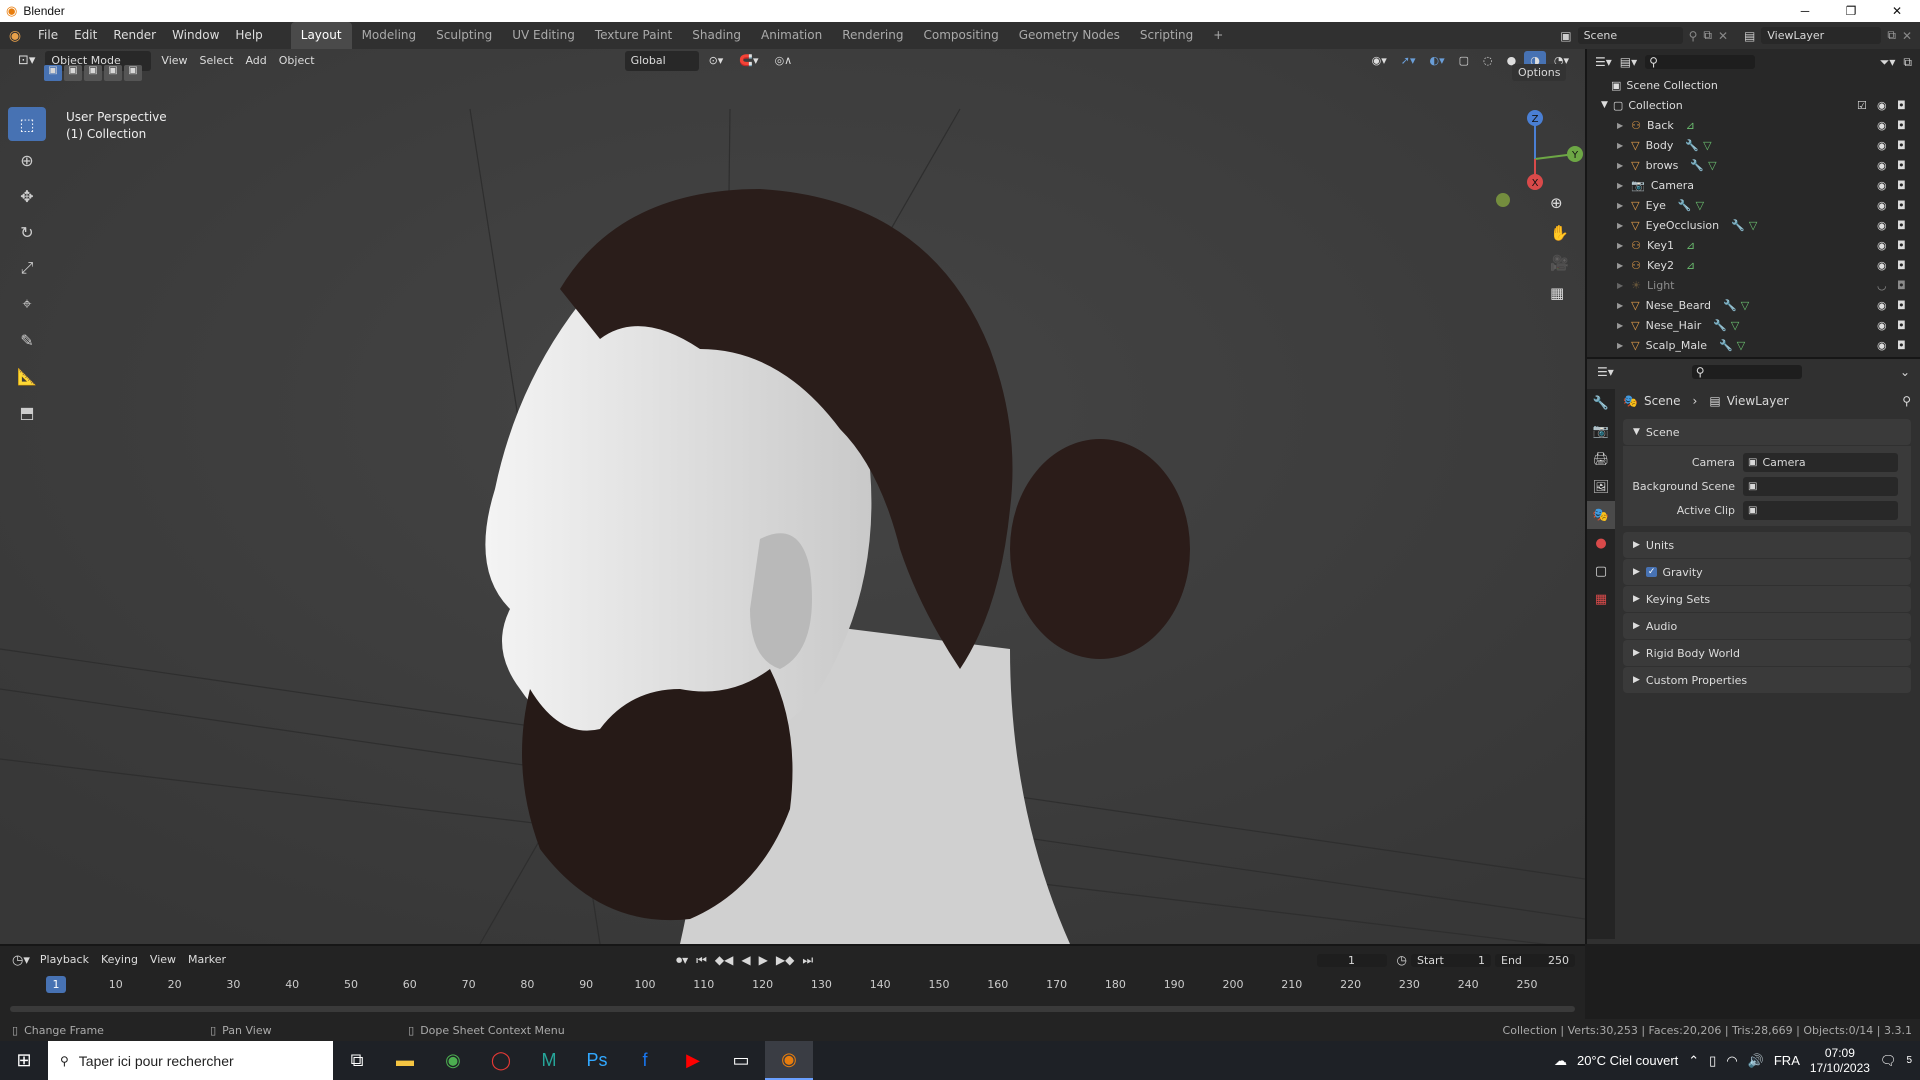  What do you see at coordinates (1851, 11) in the screenshot?
I see `maximize-button: ❐` at bounding box center [1851, 11].